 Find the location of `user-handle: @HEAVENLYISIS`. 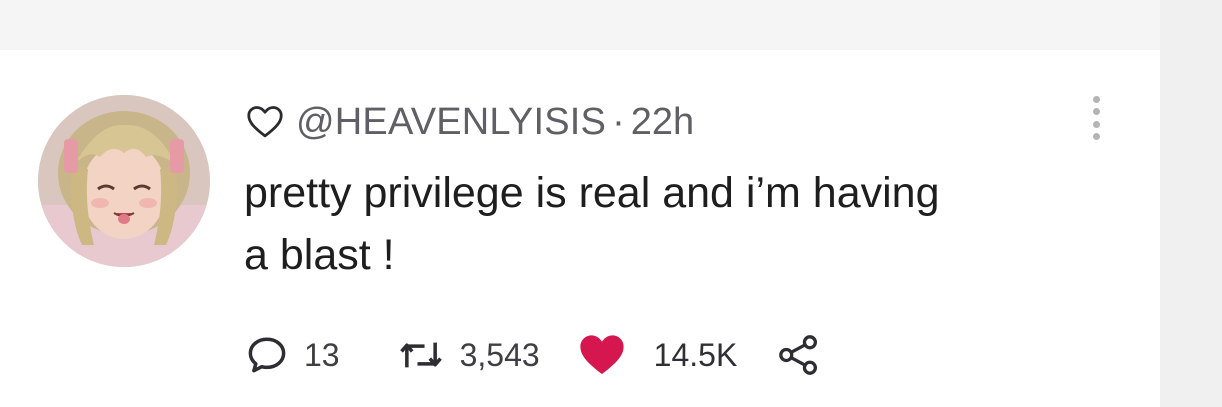

user-handle: @HEAVENLYISIS is located at coordinates (451, 122).